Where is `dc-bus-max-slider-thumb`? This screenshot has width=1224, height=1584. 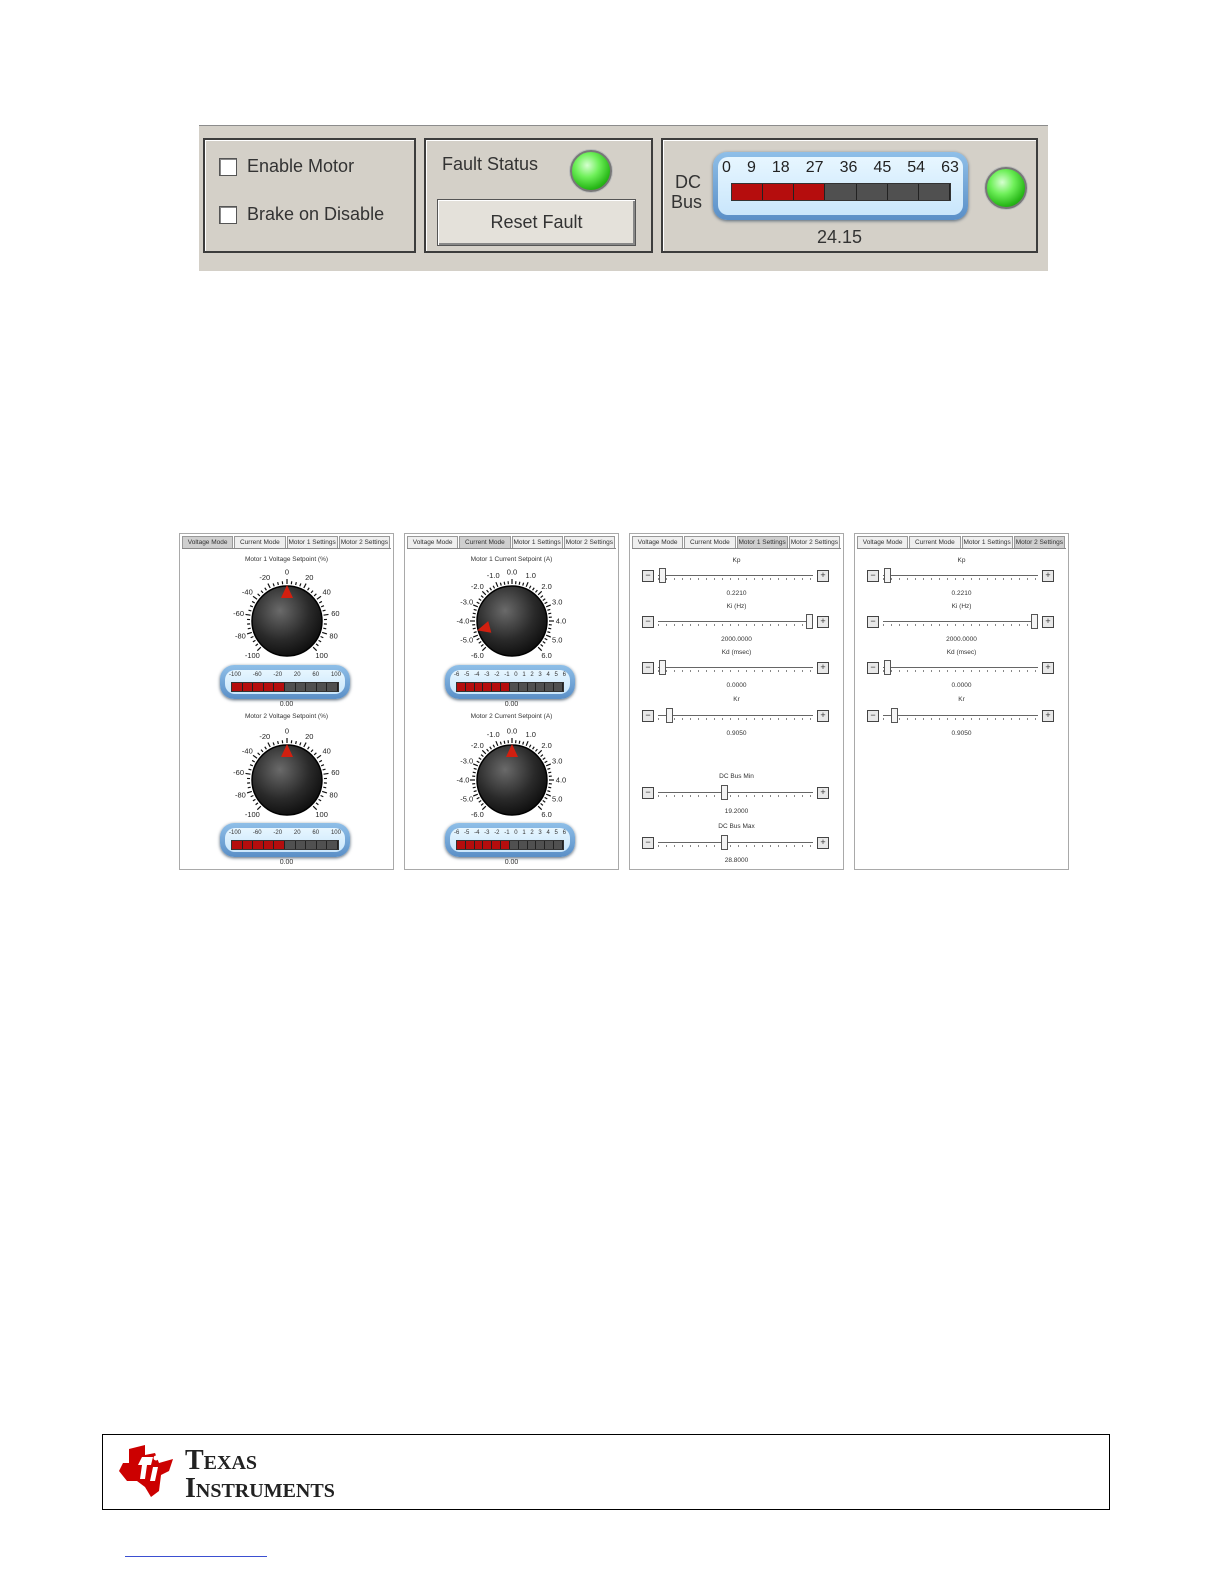
dc-bus-max-slider-thumb is located at coordinates (724, 842).